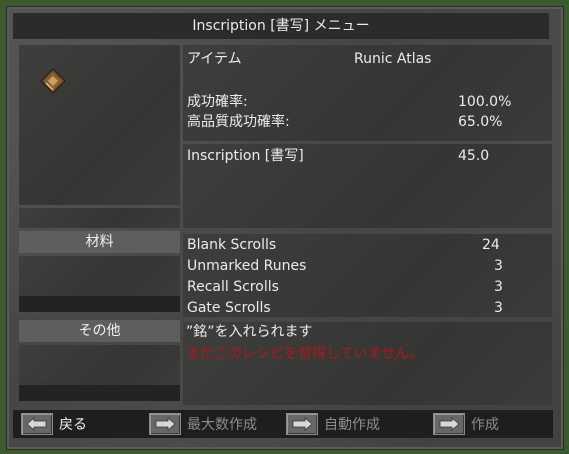 This screenshot has width=569, height=454. I want to click on skill-name: Inscription [書写], so click(245, 156).